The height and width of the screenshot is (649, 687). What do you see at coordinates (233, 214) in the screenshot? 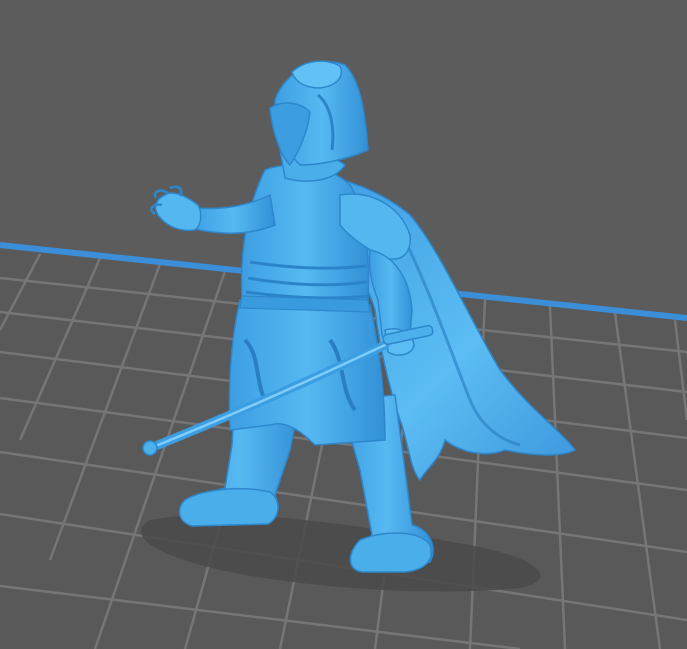
I see `left-arm` at bounding box center [233, 214].